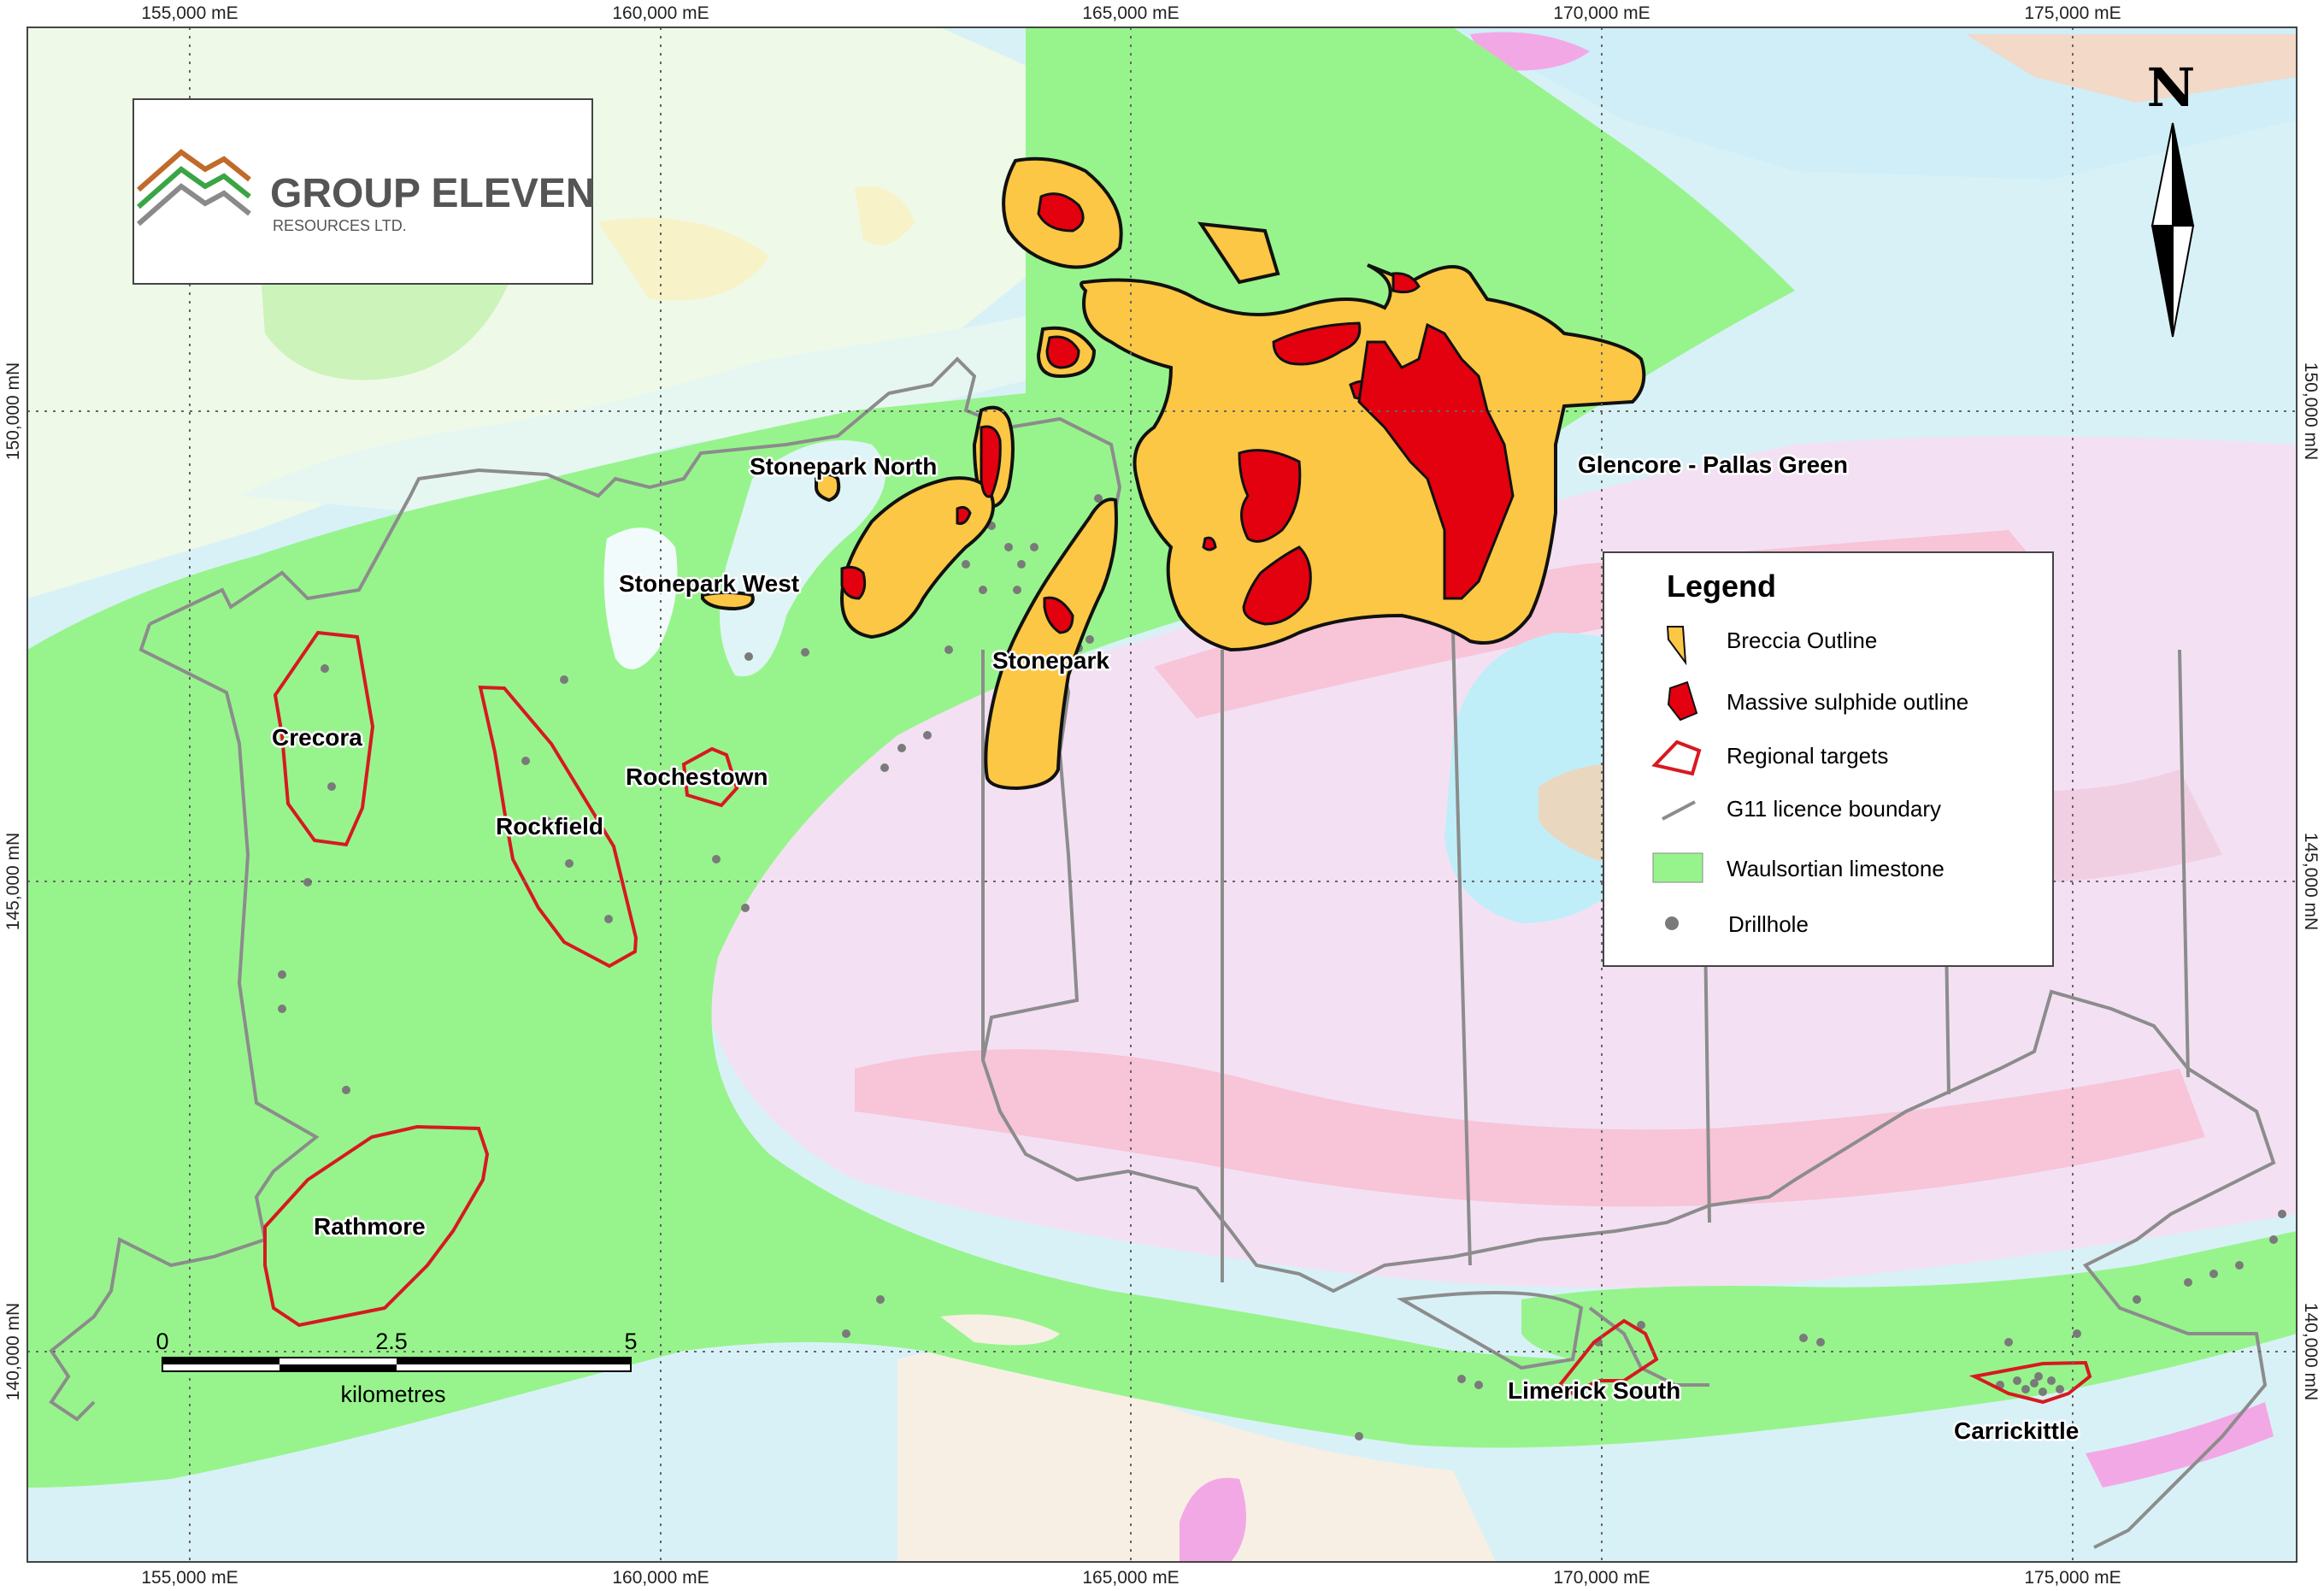  Describe the element at coordinates (2072, 13) in the screenshot. I see `easting-top-175000: 175,000 mE` at that location.